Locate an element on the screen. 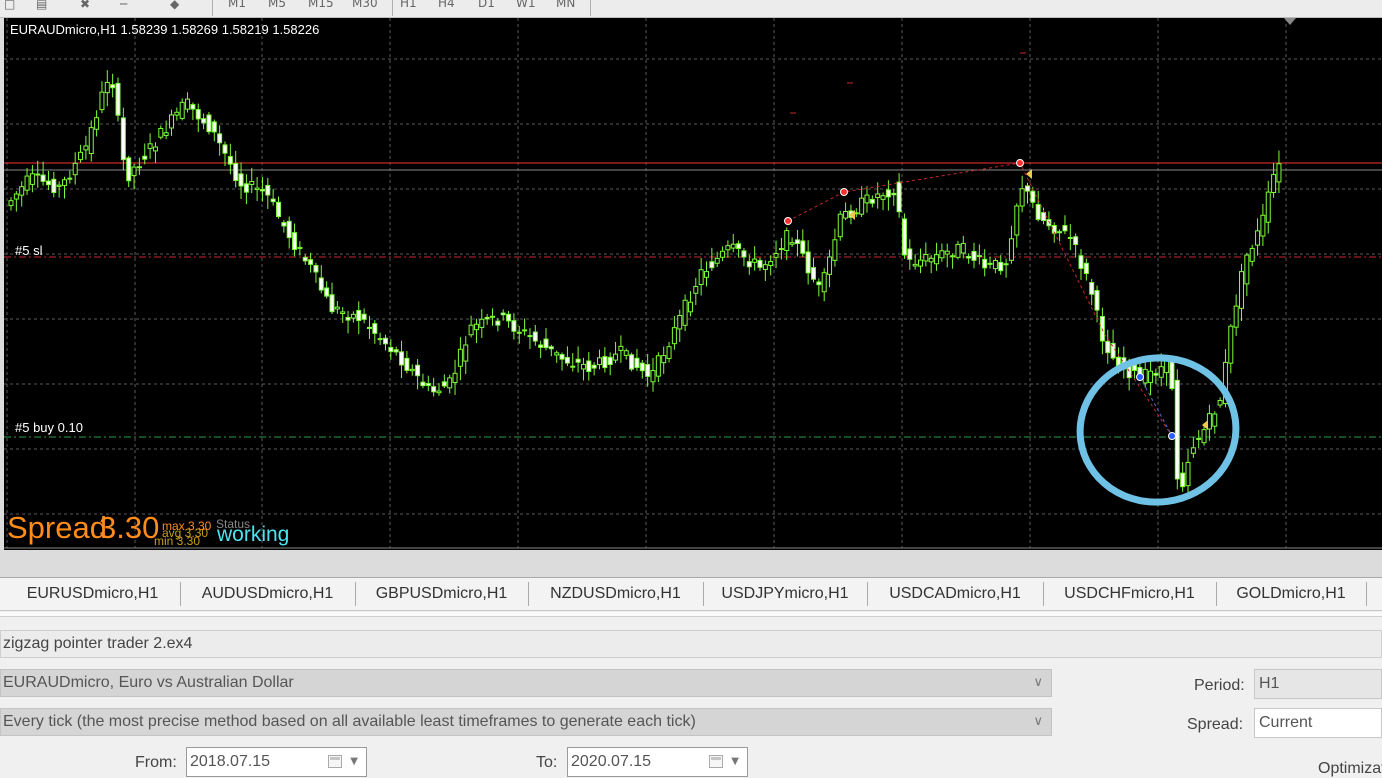 The height and width of the screenshot is (778, 1382). tab-usdjpy: USDJPYmicro,H1 is located at coordinates (785, 594).